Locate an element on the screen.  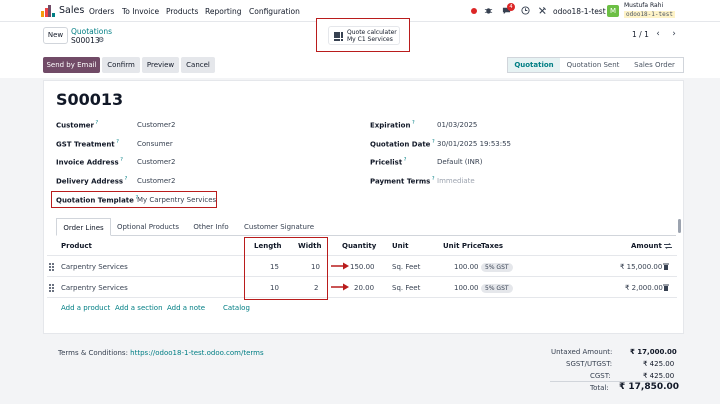
status-bar: Quotation Quotation Sent Sales Order is located at coordinates (595, 65).